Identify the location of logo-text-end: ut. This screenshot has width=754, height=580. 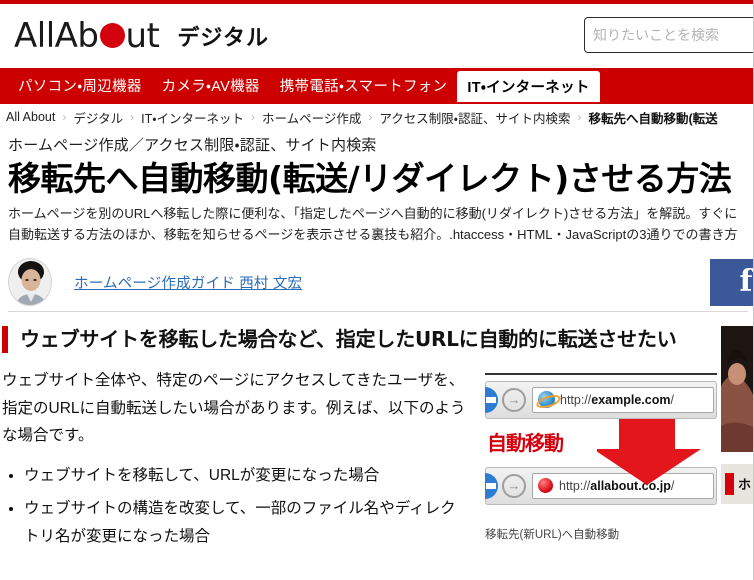
(142, 36).